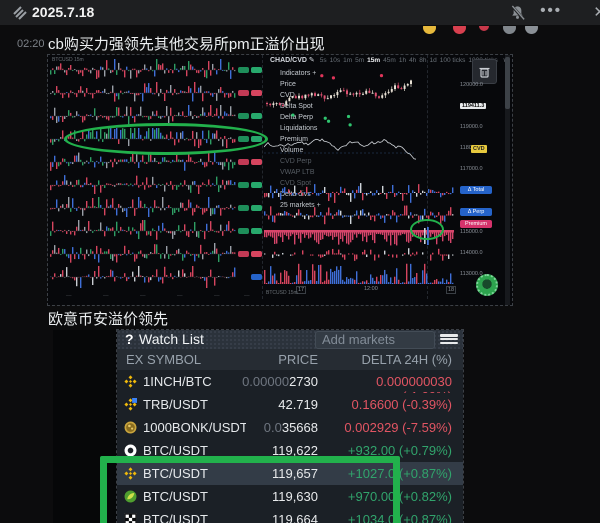 The image size is (600, 523). I want to click on timeframe-8h: 8h, so click(423, 60).